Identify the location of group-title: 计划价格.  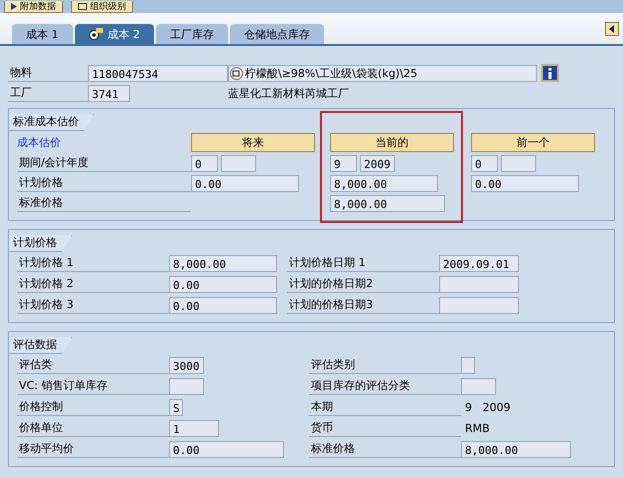
(40, 243).